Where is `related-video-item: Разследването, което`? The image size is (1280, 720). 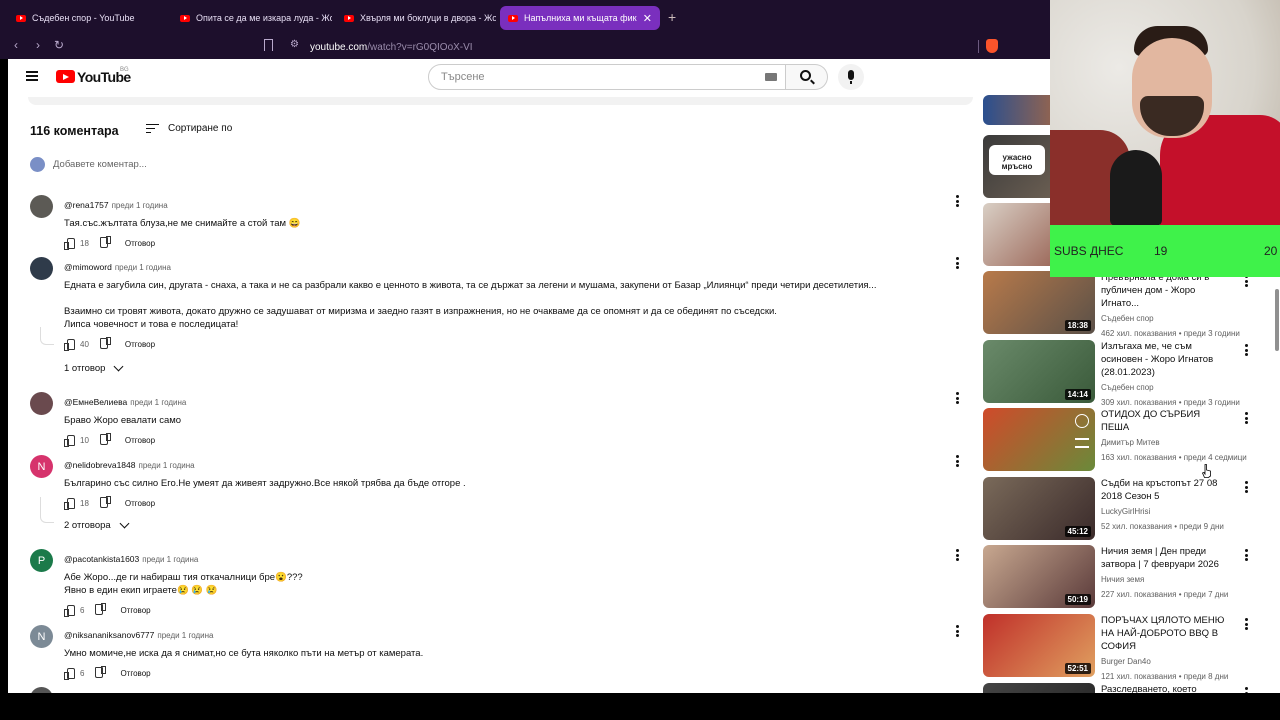 related-video-item: Разследването, което is located at coordinates (1128, 688).